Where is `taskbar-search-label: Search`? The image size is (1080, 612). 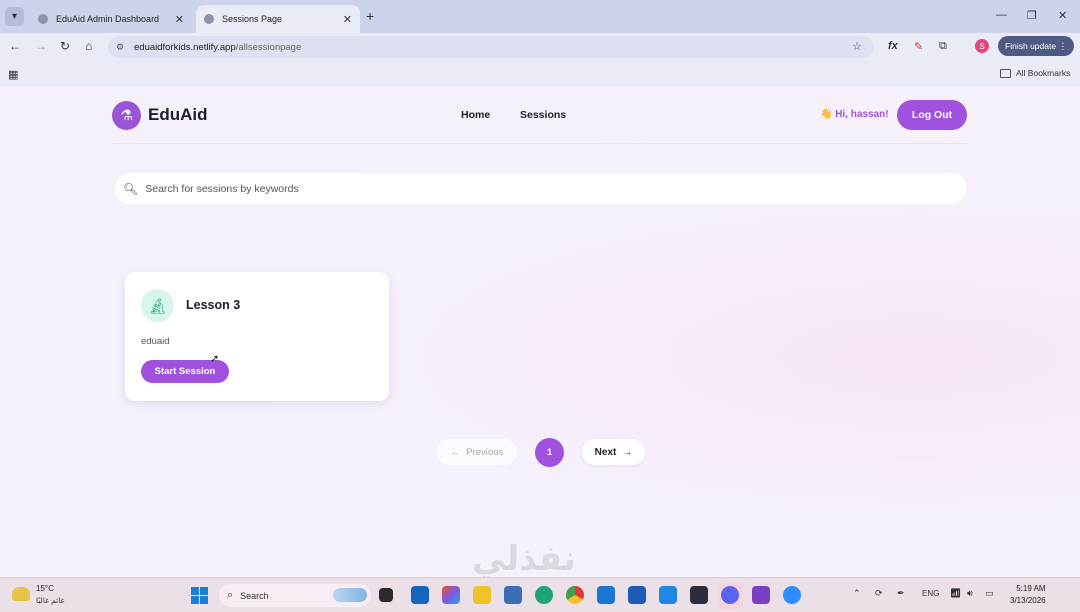
taskbar-search-label: Search is located at coordinates (254, 595).